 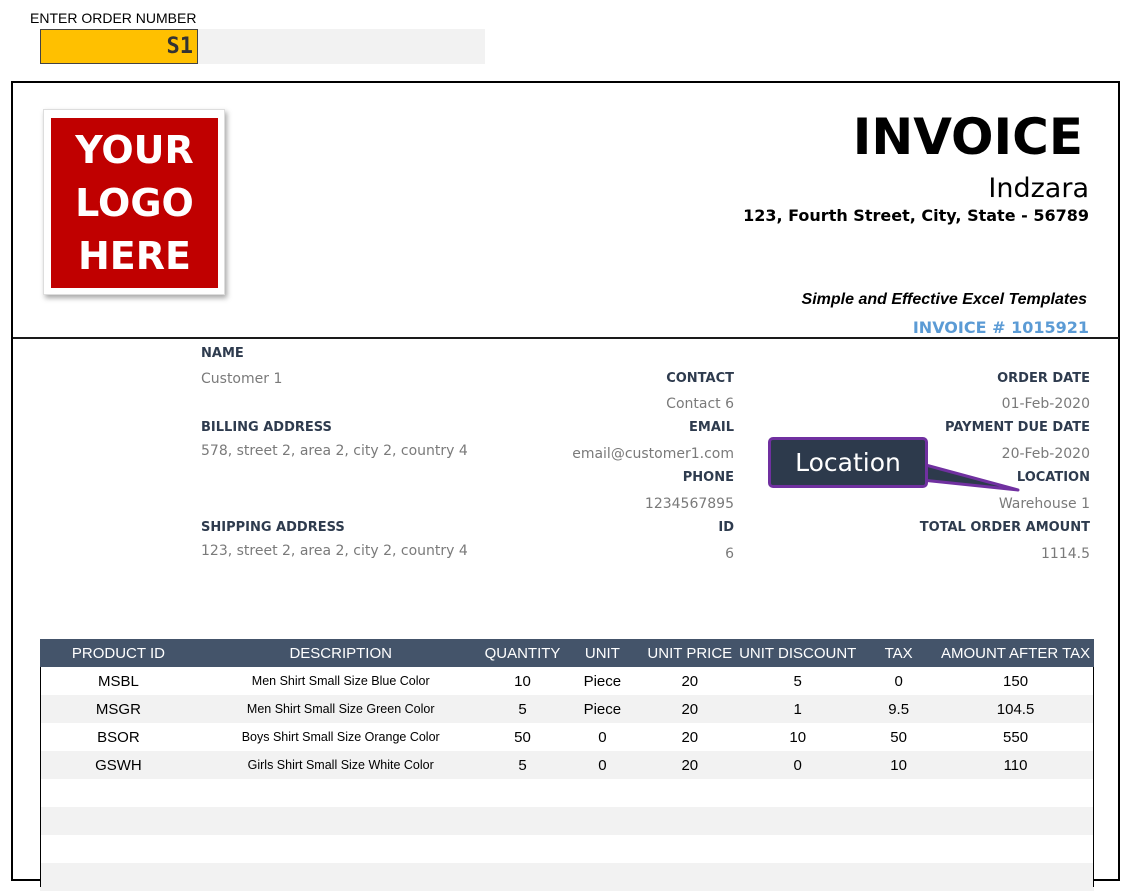 What do you see at coordinates (898, 681) in the screenshot?
I see `cell-tax: 0` at bounding box center [898, 681].